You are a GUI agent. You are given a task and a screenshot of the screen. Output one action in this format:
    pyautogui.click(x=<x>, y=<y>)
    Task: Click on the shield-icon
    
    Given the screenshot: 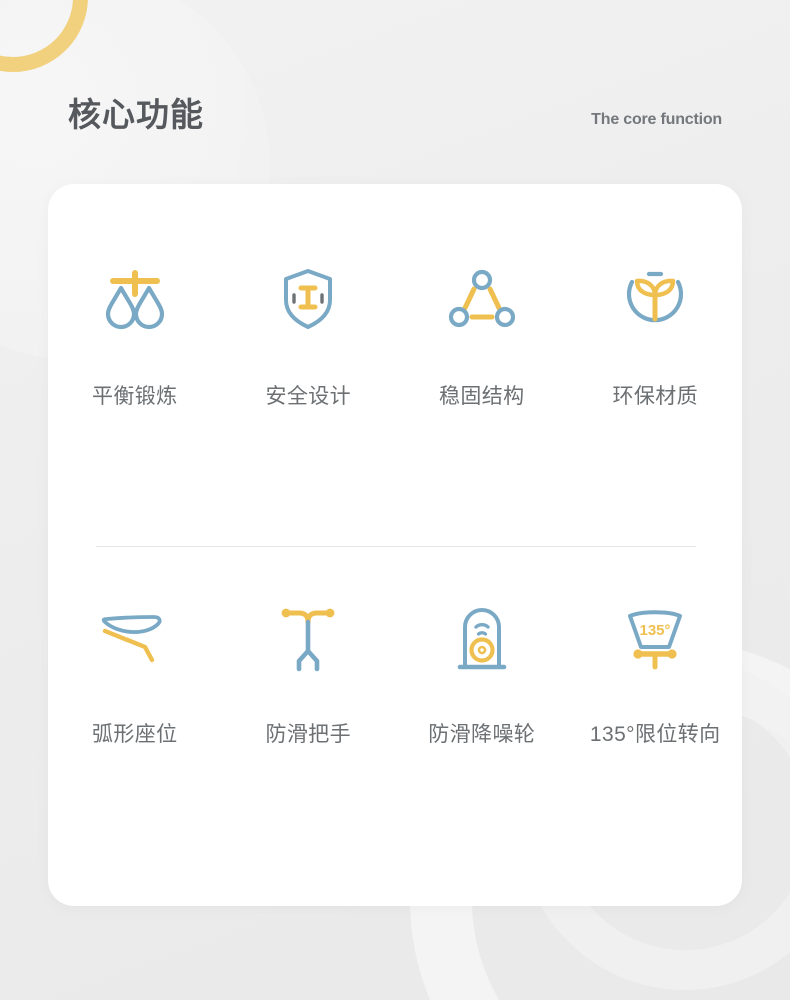 What is the action you would take?
    pyautogui.click(x=308, y=299)
    